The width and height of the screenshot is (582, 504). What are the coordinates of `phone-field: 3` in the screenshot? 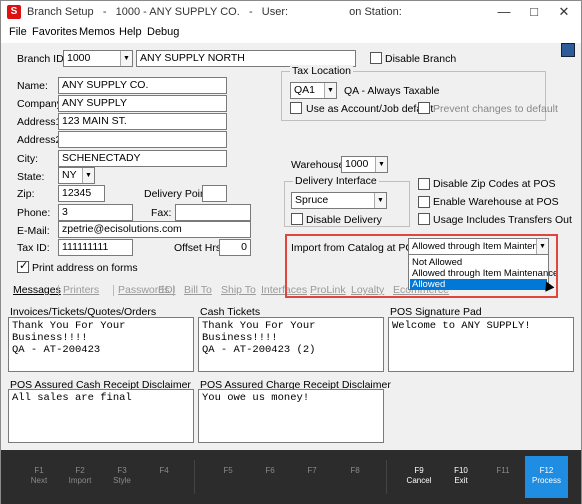 It's located at (95, 212).